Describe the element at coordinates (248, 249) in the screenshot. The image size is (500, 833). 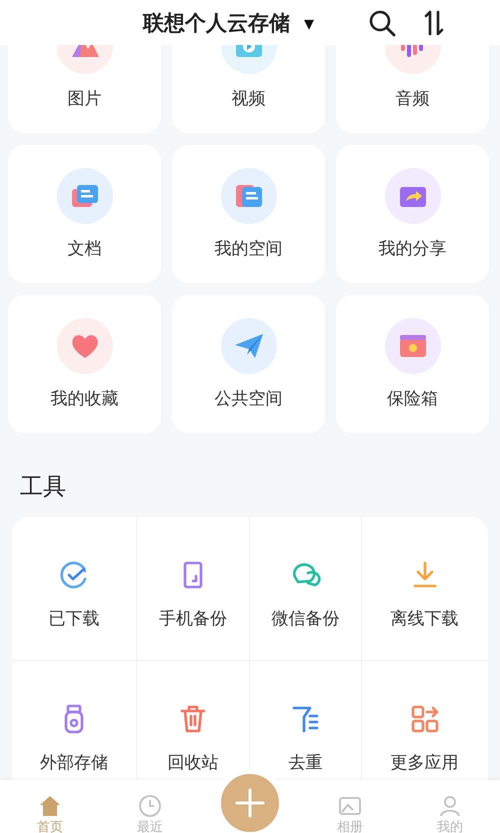
I see `category-label: 我的空间` at that location.